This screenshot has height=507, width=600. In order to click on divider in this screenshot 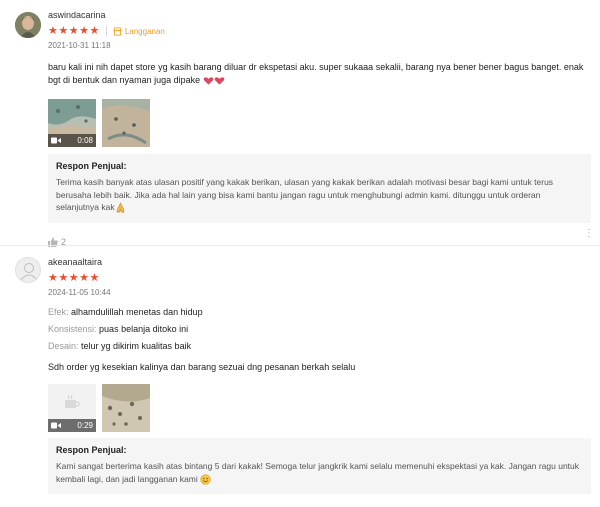, I will do `click(106, 31)`.